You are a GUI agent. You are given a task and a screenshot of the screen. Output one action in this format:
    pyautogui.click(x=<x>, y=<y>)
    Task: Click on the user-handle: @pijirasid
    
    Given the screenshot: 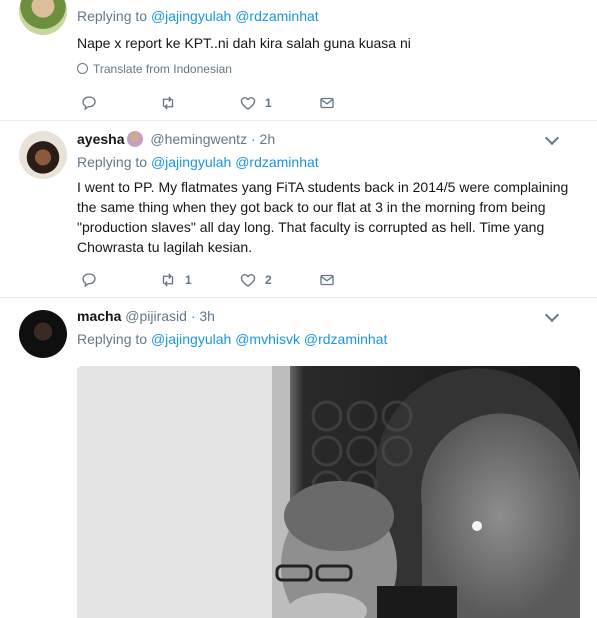 What is the action you would take?
    pyautogui.click(x=156, y=316)
    